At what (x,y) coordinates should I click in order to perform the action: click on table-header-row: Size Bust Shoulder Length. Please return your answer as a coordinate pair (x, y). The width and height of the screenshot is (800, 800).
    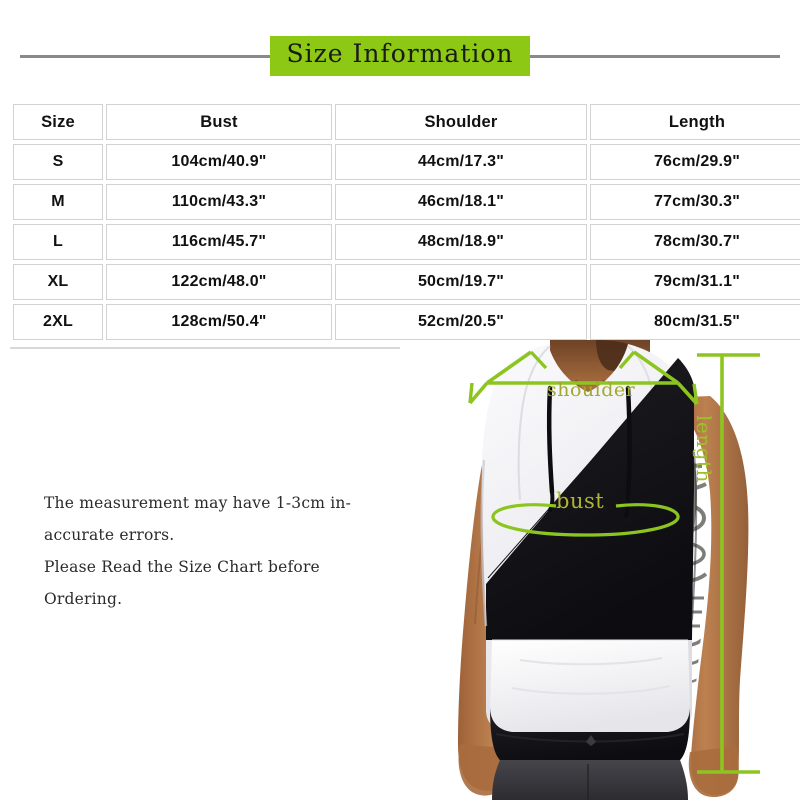
    Looking at the image, I should click on (406, 122).